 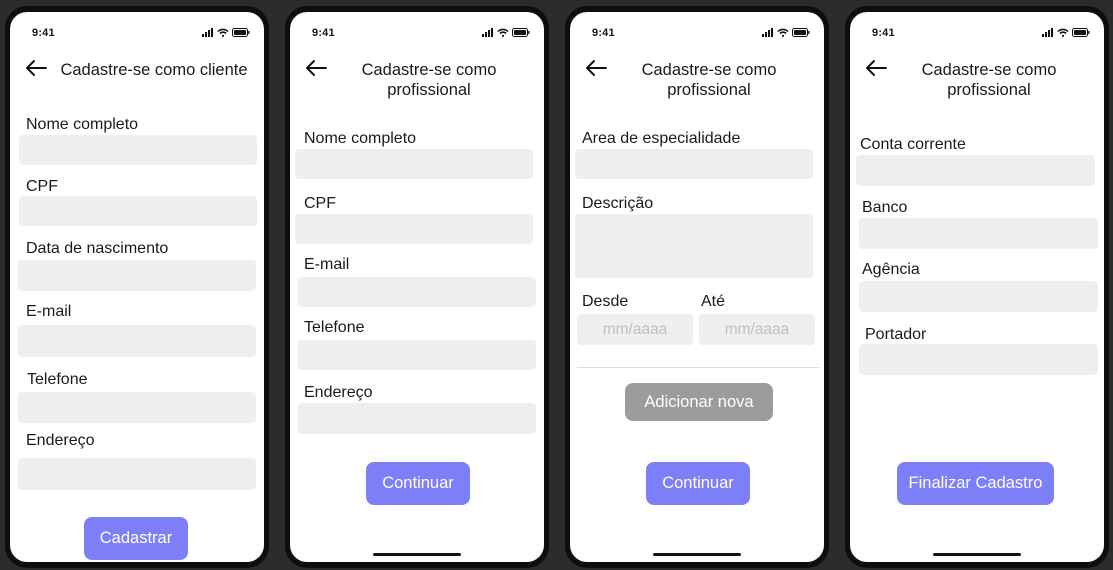 I want to click on page-title: Cadastre-se como cliente, so click(x=154, y=70).